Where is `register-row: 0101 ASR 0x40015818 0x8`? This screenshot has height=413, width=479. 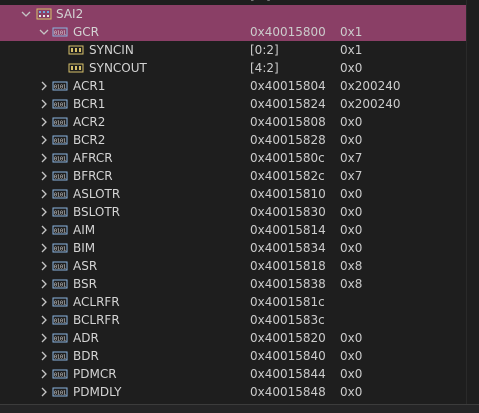 register-row: 0101 ASR 0x40015818 0x8 is located at coordinates (233, 266).